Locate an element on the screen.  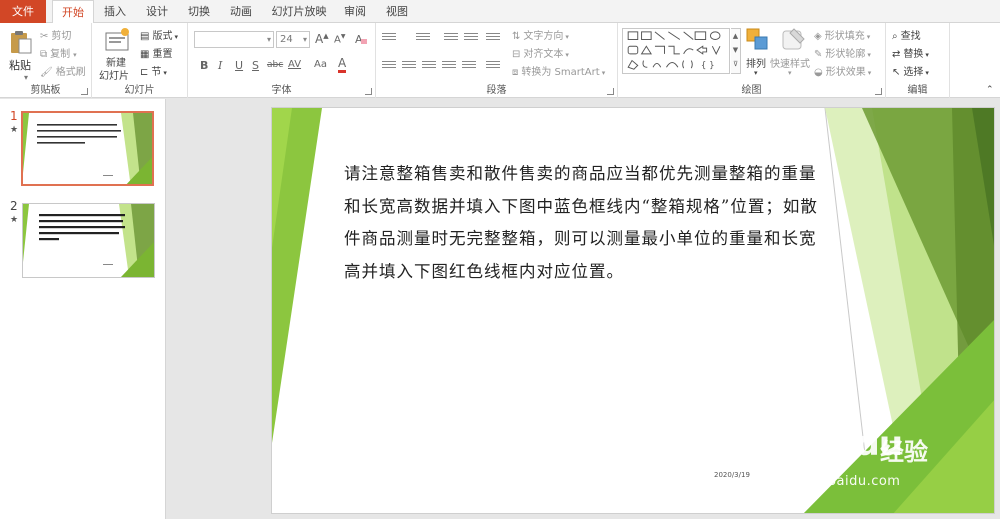
section-label: 节 is located at coordinates (156, 72).